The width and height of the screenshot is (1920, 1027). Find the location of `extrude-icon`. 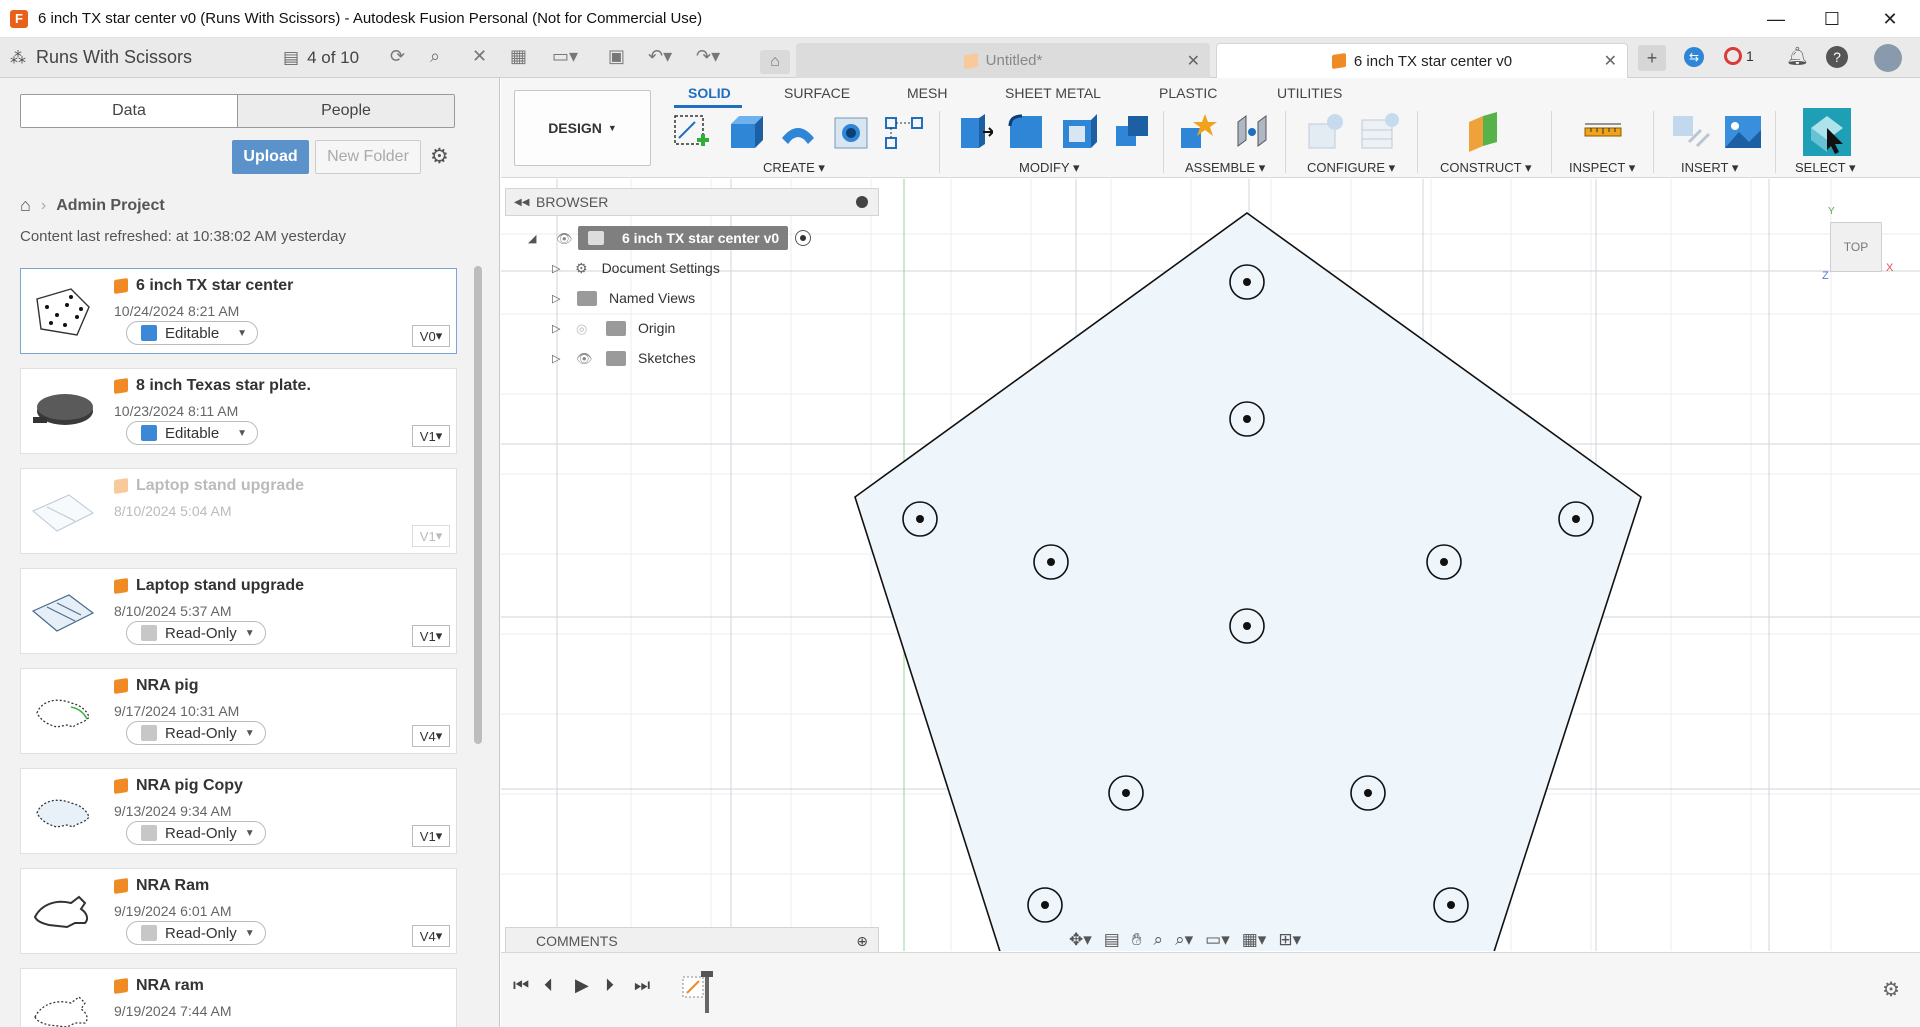

extrude-icon is located at coordinates (745, 132).